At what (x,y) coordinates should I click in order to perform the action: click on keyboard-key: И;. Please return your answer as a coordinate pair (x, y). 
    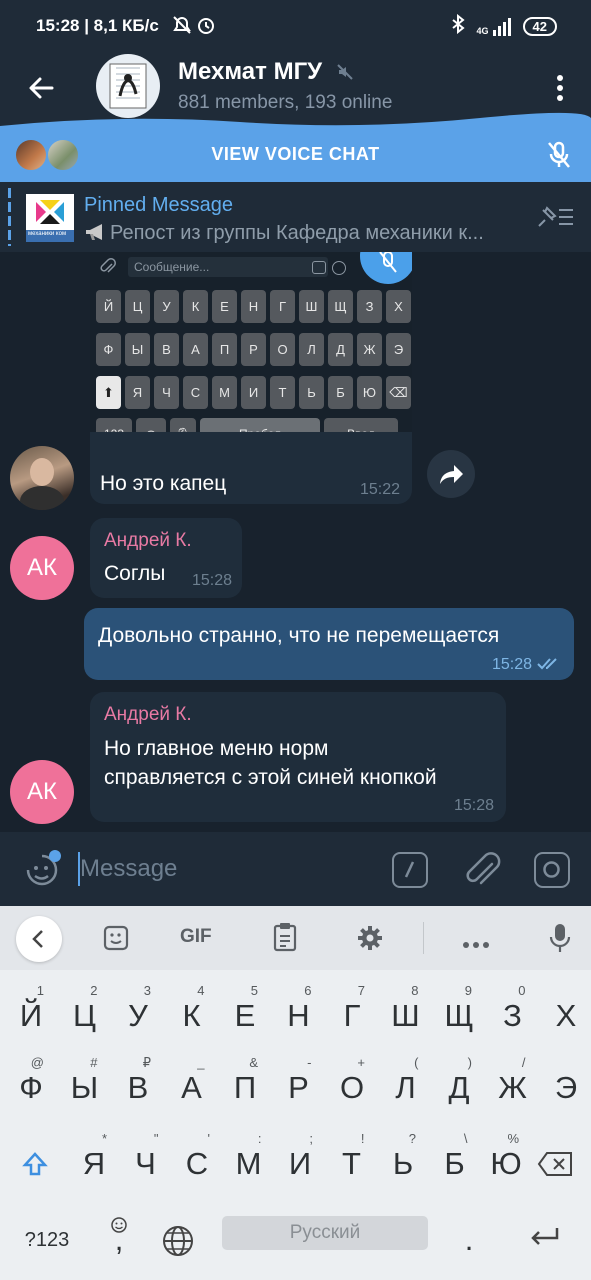
    Looking at the image, I should click on (300, 1164).